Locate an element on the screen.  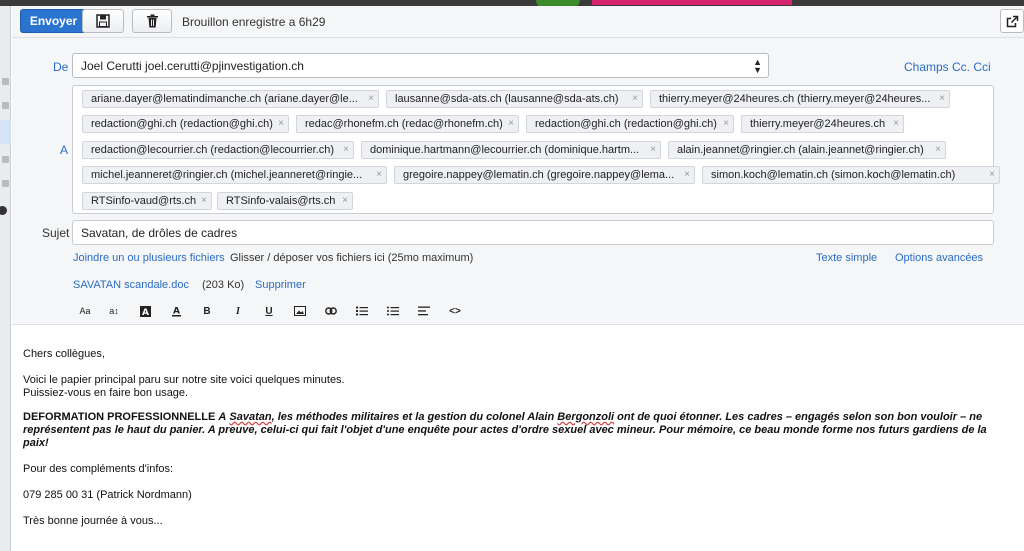
recipient-chip: RTSinfo-vaud@rts.ch × is located at coordinates (147, 201).